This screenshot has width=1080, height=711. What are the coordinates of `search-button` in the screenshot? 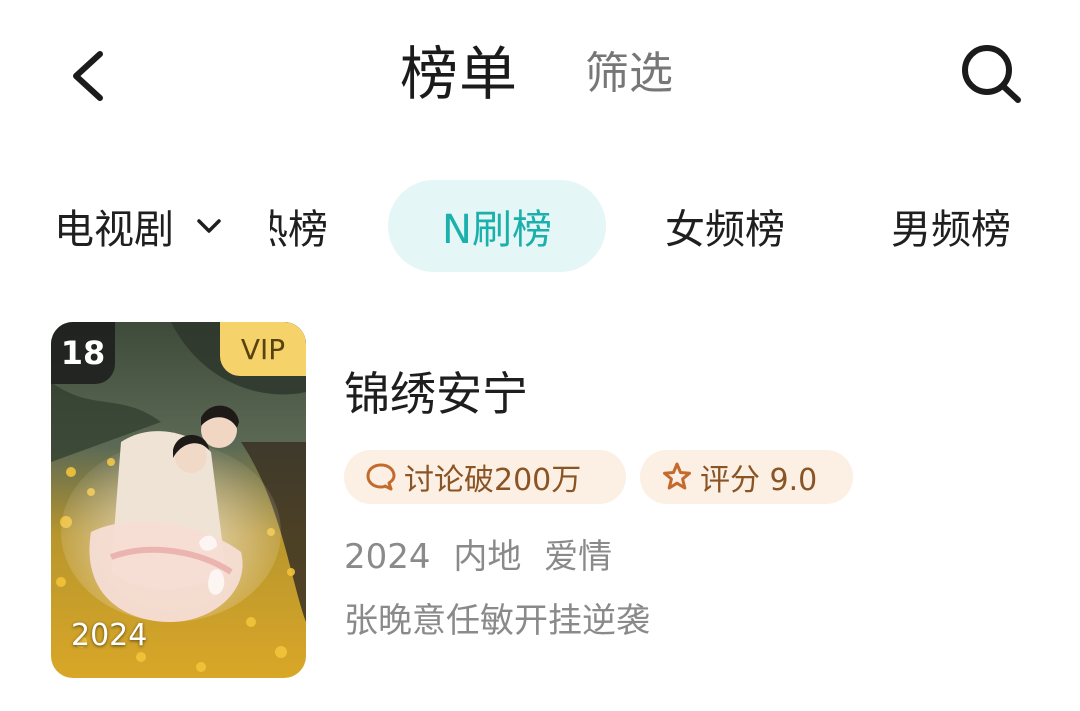 It's located at (993, 75).